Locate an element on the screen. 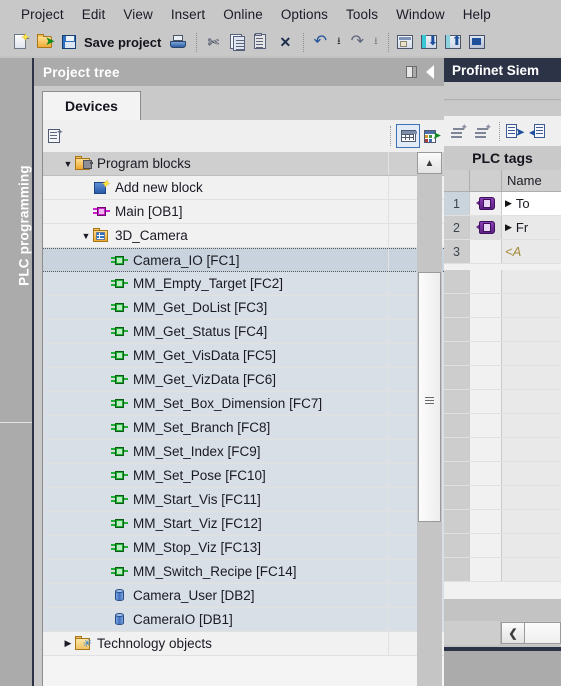 The width and height of the screenshot is (561, 686). tree-item-mm-get-vizdata-fc6: MM_Get_VizData [FC6] is located at coordinates (243, 380).